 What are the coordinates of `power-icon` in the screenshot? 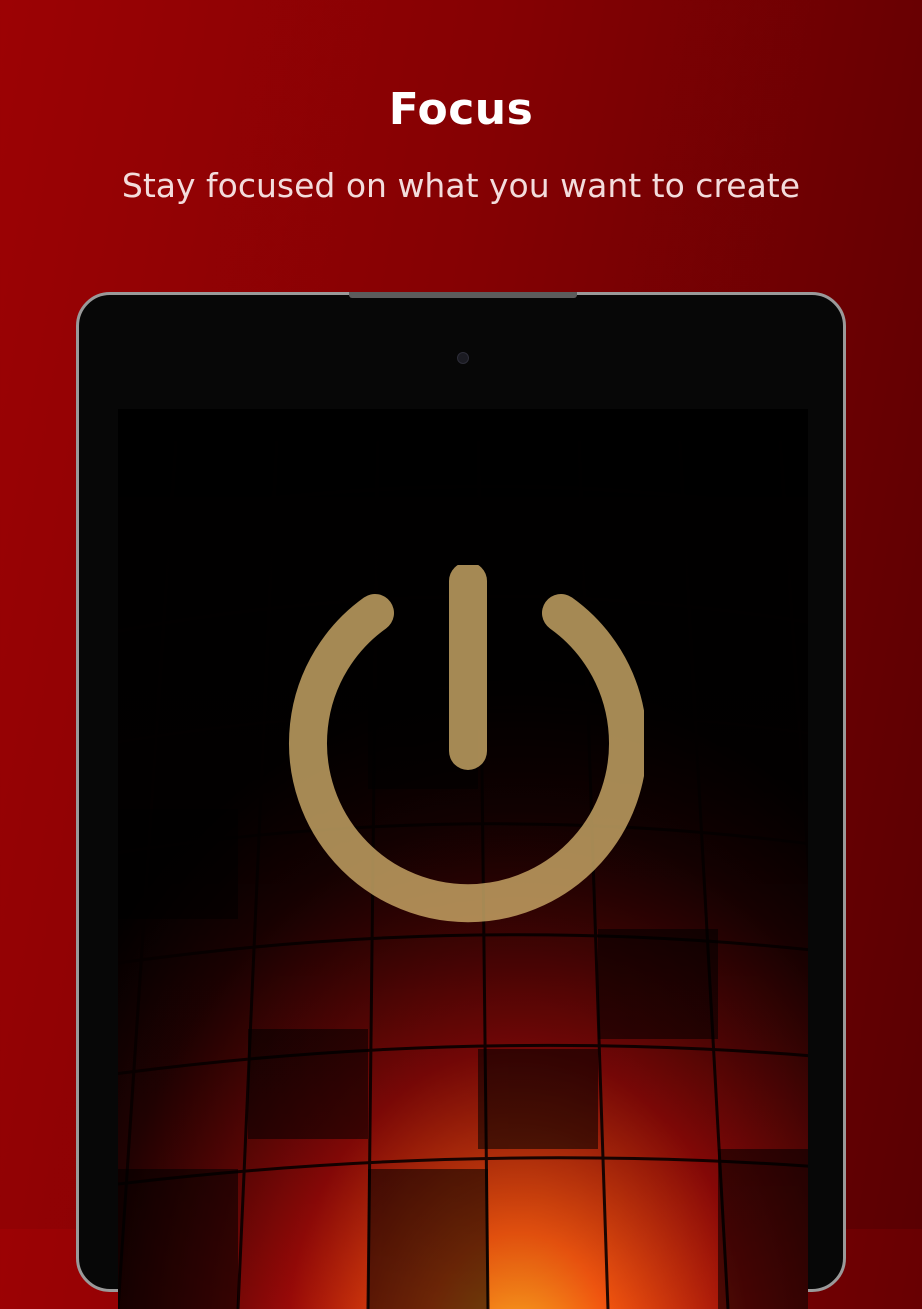 It's located at (466, 744).